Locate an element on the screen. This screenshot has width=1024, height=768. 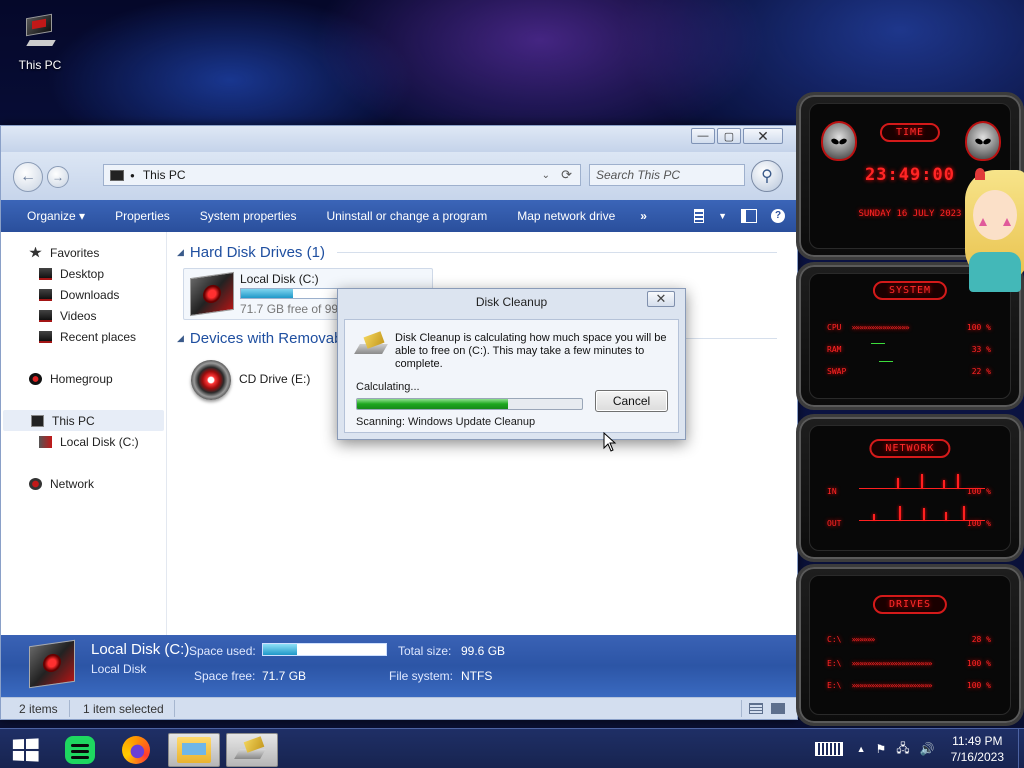
nav-item-downloads: Downloads is located at coordinates (83, 294).